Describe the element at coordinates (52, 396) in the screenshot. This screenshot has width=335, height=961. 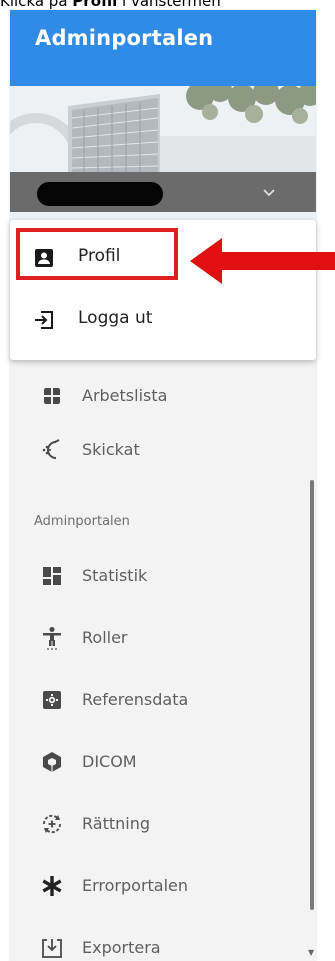
I see `grid-icon` at that location.